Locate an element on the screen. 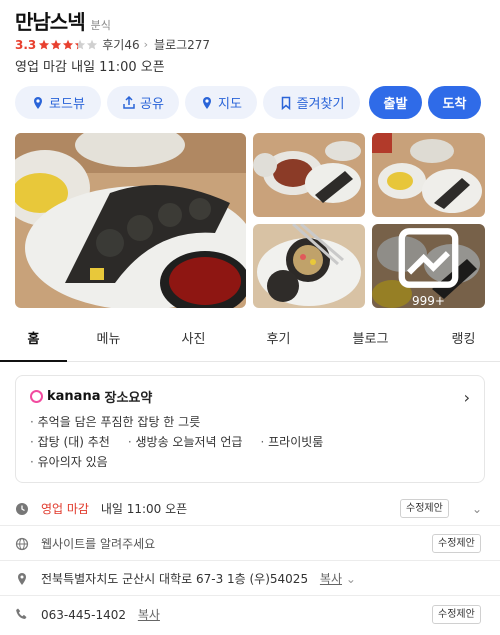  soup-photo is located at coordinates (428, 175).